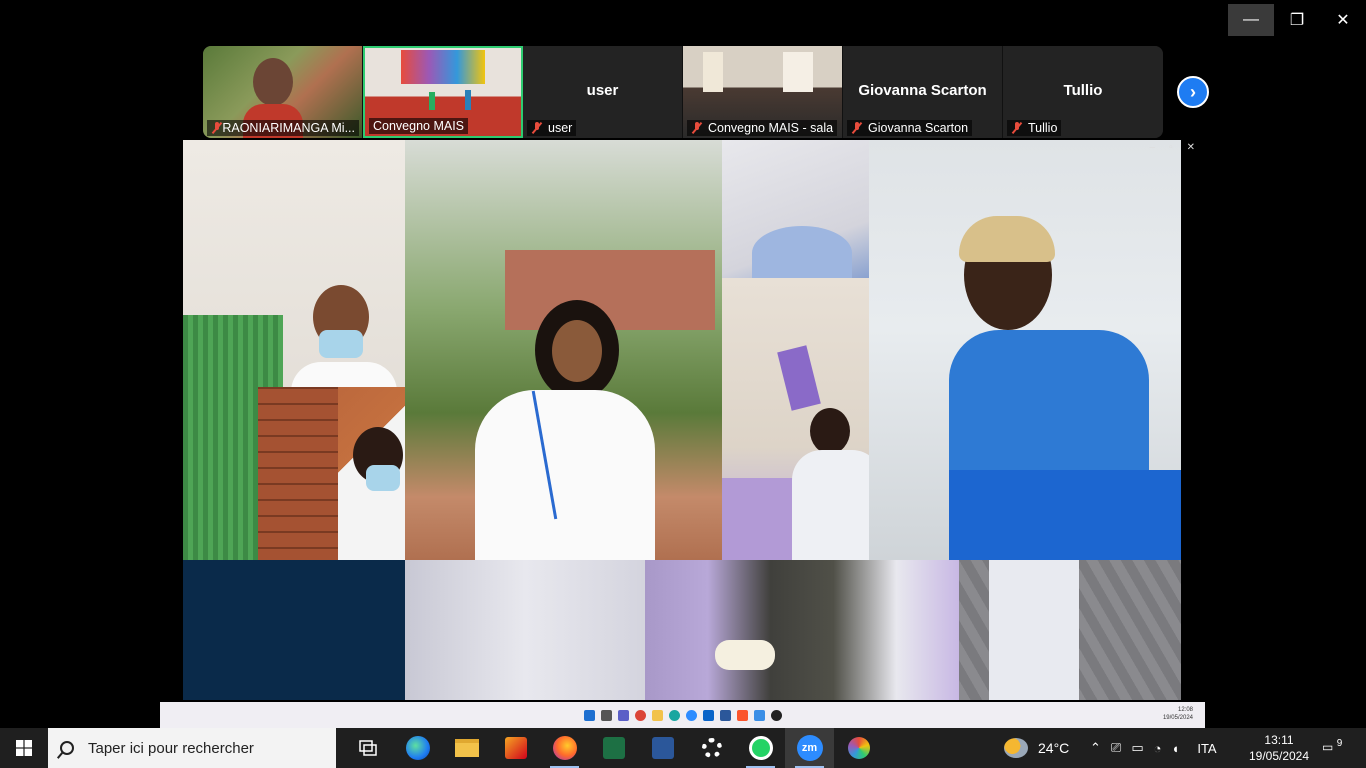  Describe the element at coordinates (1158, 748) in the screenshot. I see `wifi-icon: ◔` at that location.